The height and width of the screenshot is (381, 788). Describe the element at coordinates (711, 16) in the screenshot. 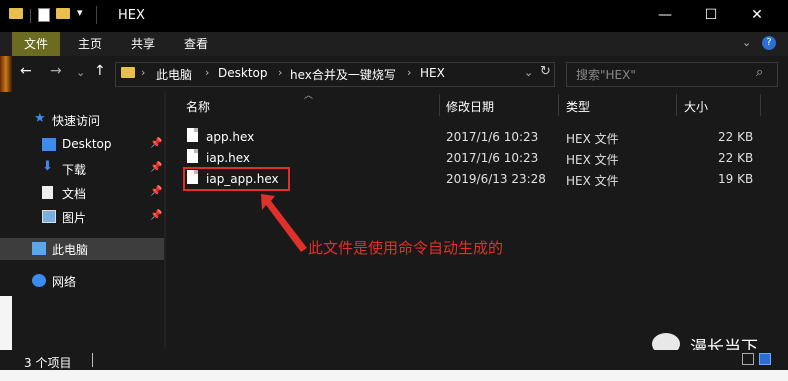

I see `maximize-button: ☐` at that location.